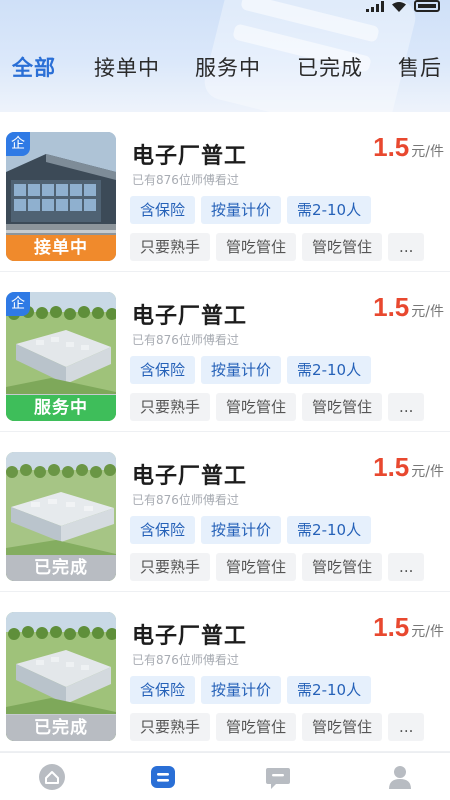 The width and height of the screenshot is (450, 800). I want to click on nav-home, so click(52, 777).